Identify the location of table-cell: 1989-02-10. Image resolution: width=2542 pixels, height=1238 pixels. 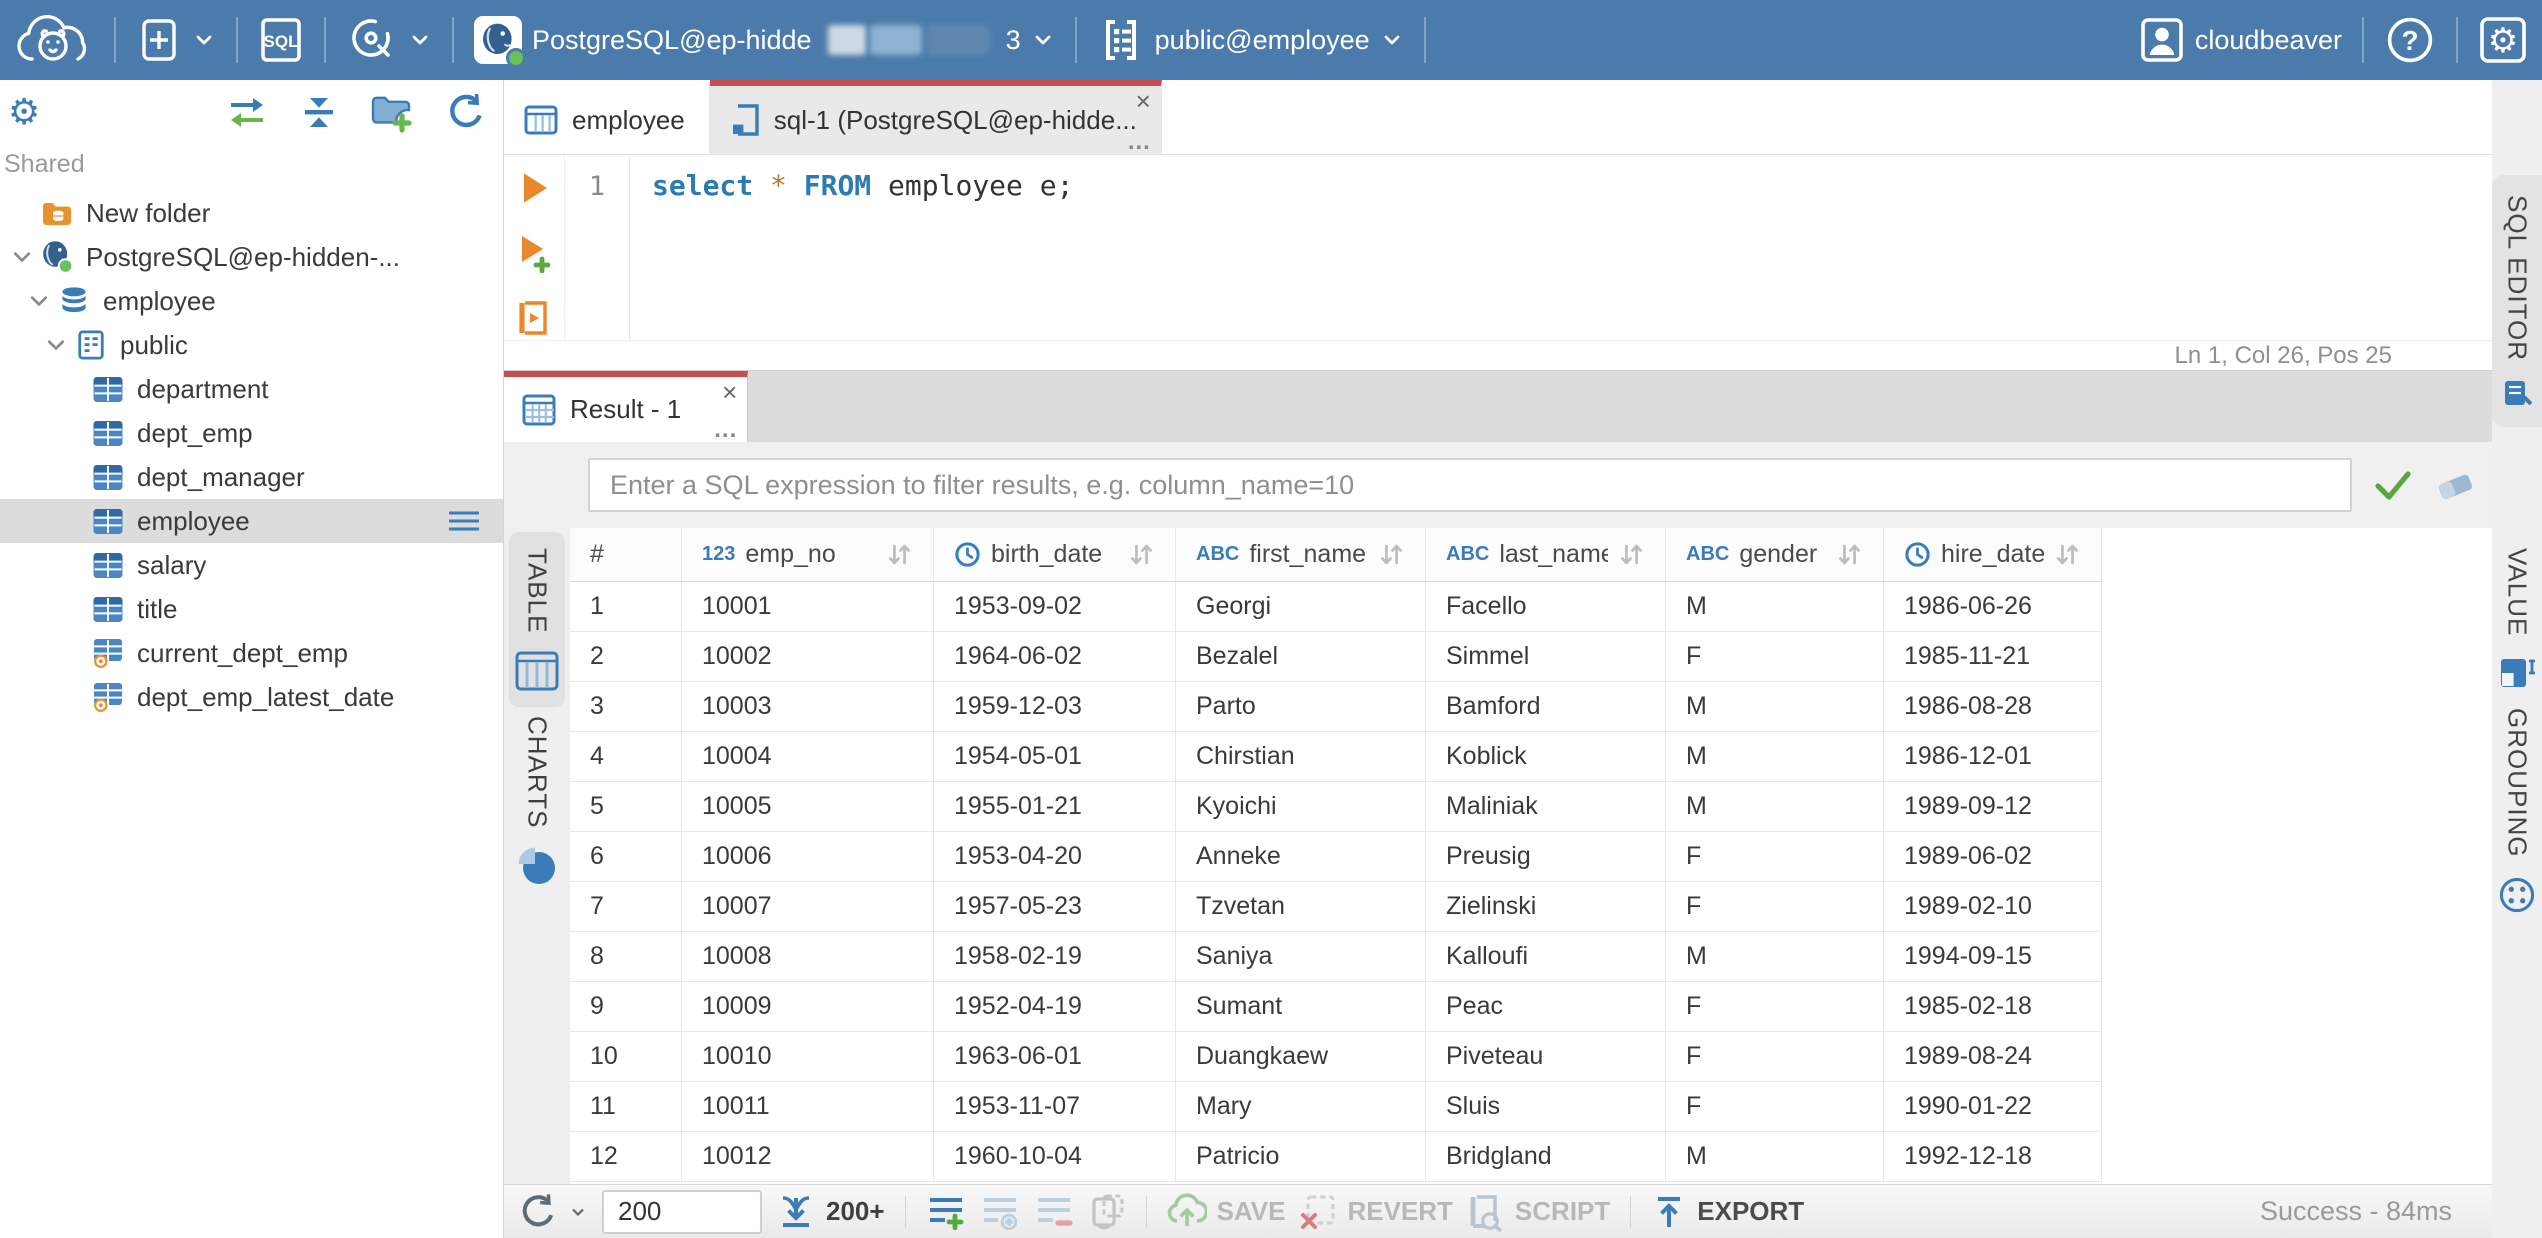
(1993, 907).